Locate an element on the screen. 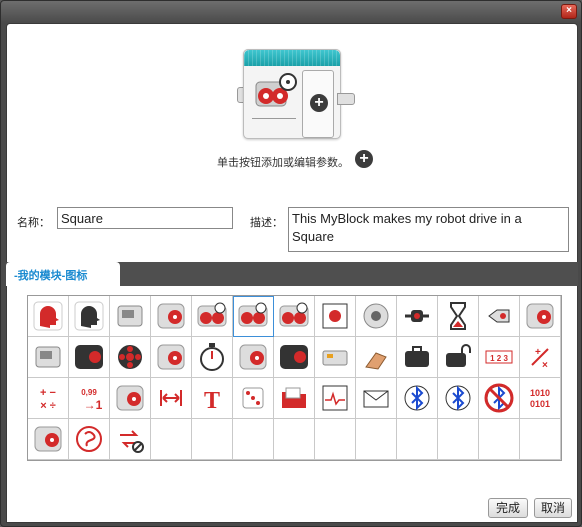 This screenshot has height=527, width=582. text-icon: T is located at coordinates (212, 398).